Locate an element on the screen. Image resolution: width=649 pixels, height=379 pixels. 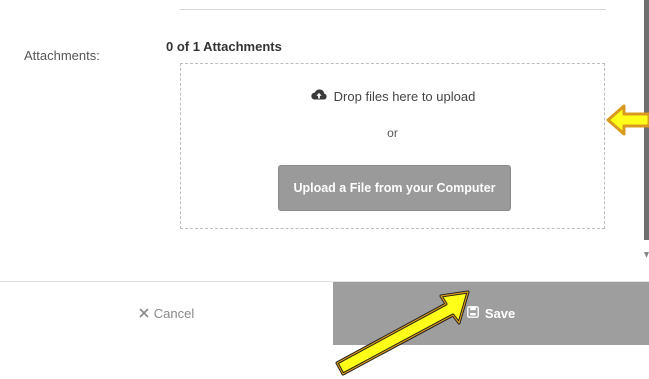
save-label: Save is located at coordinates (500, 313).